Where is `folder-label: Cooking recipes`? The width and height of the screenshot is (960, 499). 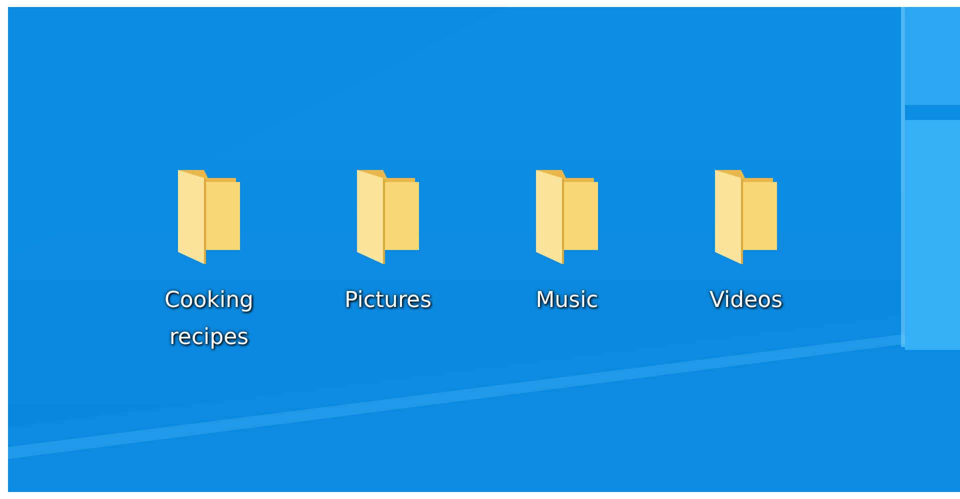 folder-label: Cooking recipes is located at coordinates (209, 319).